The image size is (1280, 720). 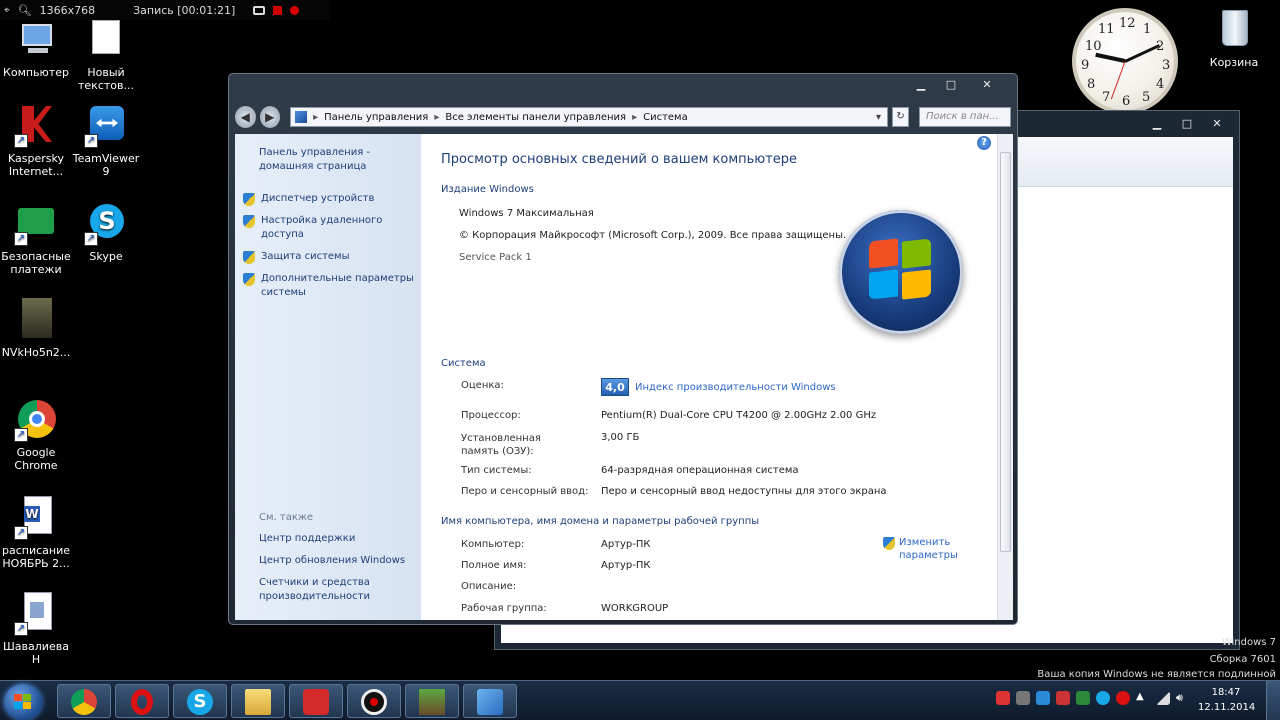 What do you see at coordinates (463, 363) in the screenshot?
I see `system-section-title: Система` at bounding box center [463, 363].